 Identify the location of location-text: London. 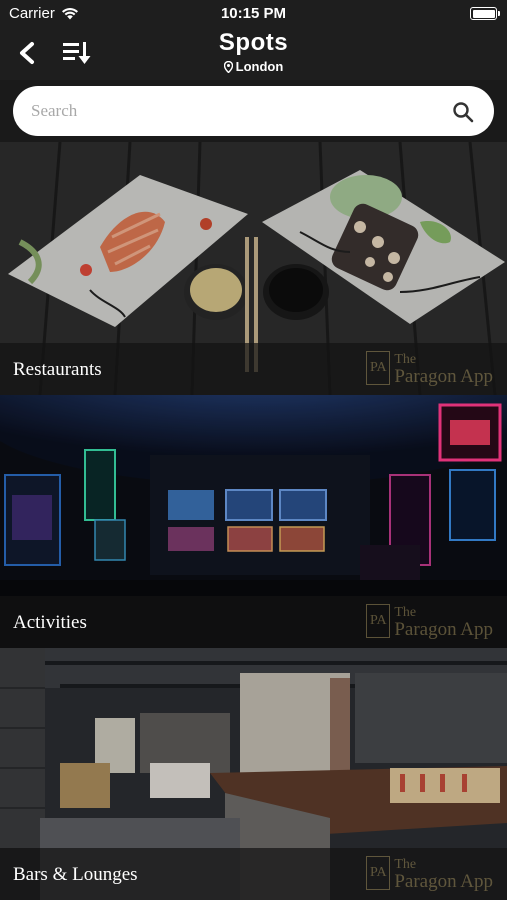
(259, 66).